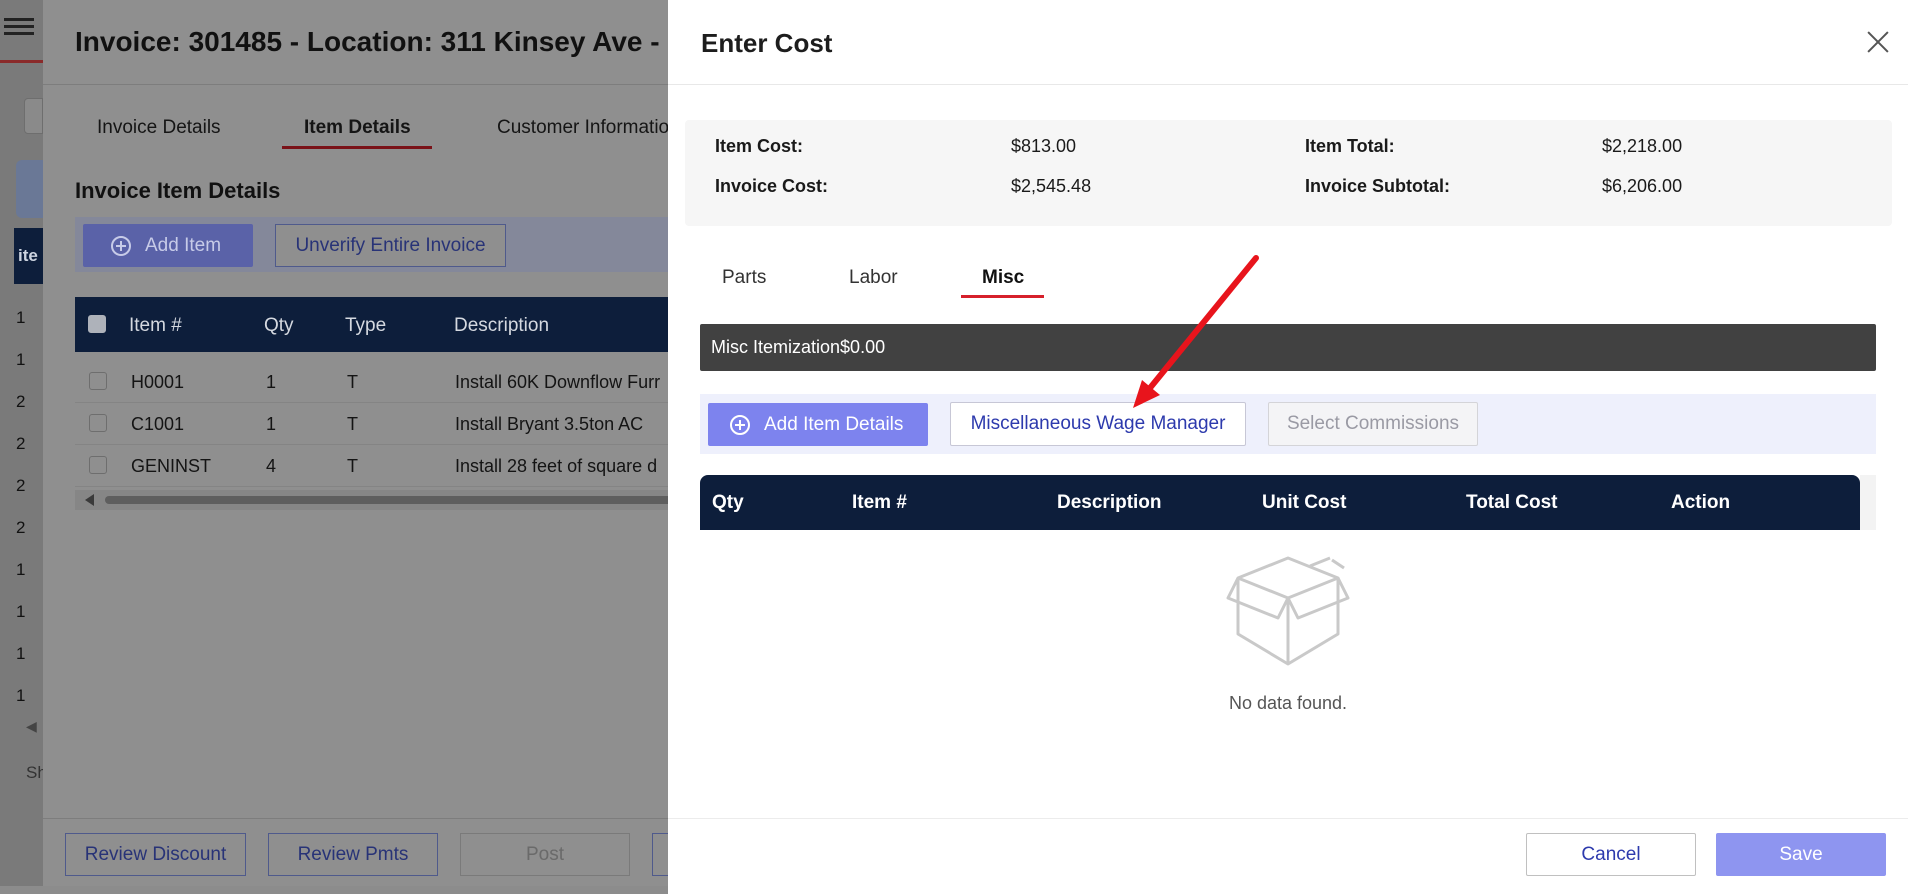 This screenshot has width=1908, height=894. Describe the element at coordinates (390, 245) in the screenshot. I see `unverify-invoice-button: Unverify Entire Invoice` at that location.